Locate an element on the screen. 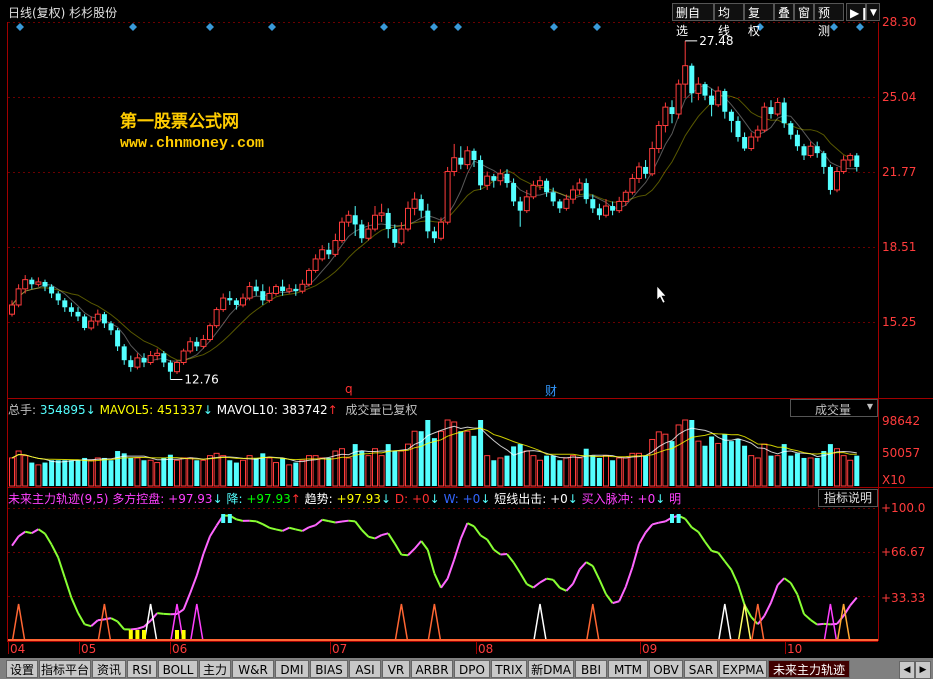 The height and width of the screenshot is (679, 933). marker-cai: 财 is located at coordinates (551, 390).